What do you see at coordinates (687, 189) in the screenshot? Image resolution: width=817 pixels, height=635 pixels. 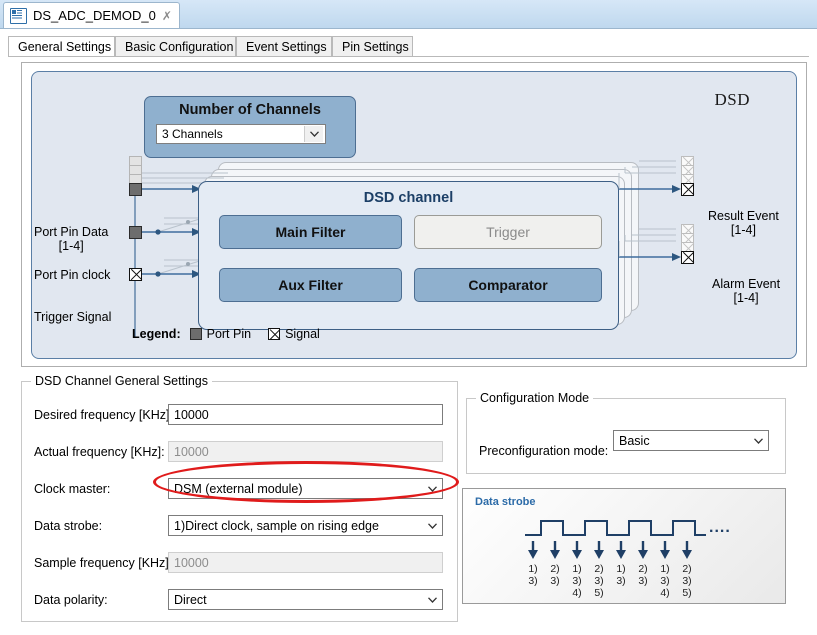 I see `result-event-icon` at bounding box center [687, 189].